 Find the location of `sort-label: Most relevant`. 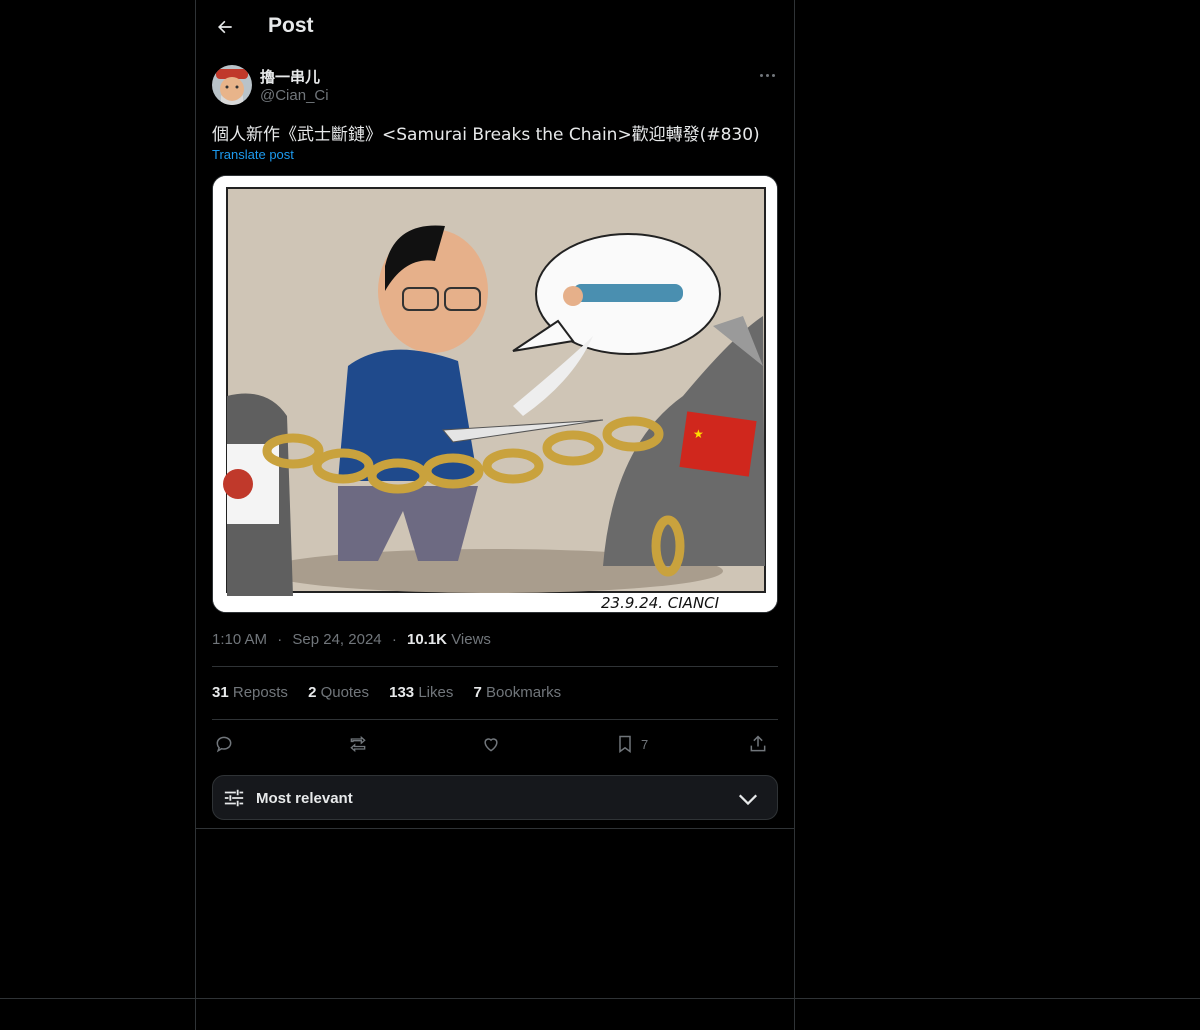

sort-label: Most relevant is located at coordinates (304, 798).